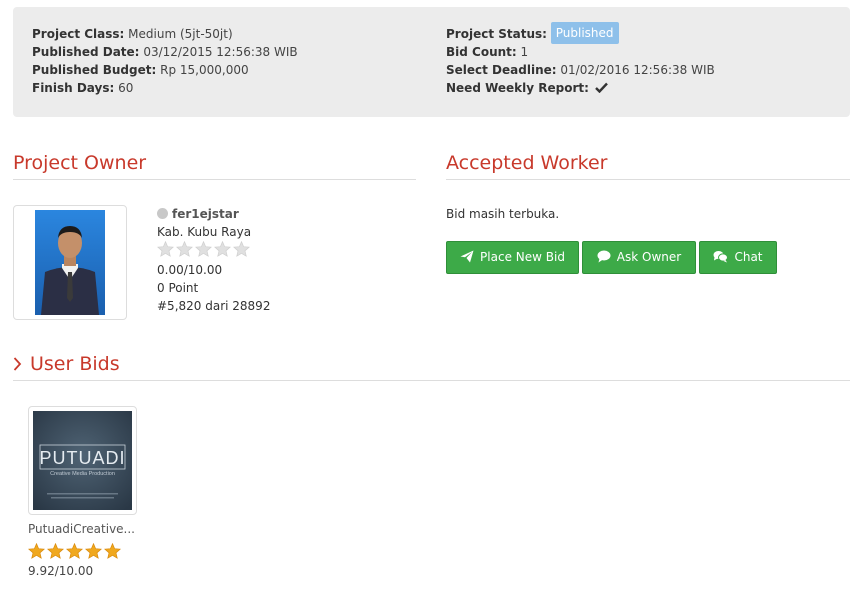 This screenshot has height=589, width=865. I want to click on ask-owner-label: Ask Owner, so click(649, 257).